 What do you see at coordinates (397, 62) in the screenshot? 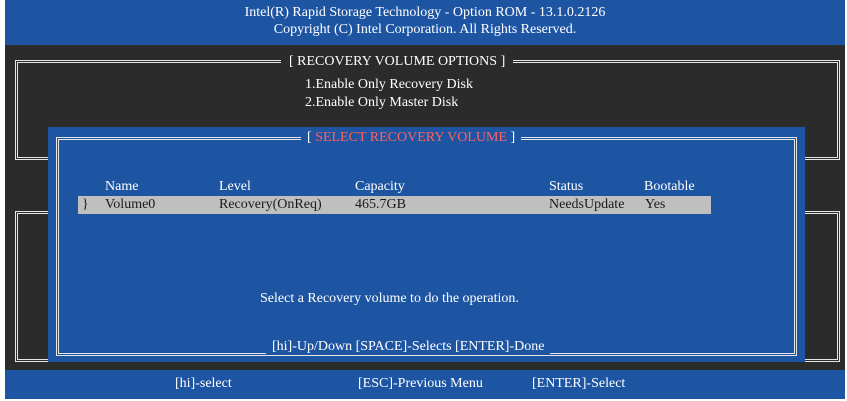
I see `options-panel-title: [ RECOVERY VOLUME OPTIONS ]` at bounding box center [397, 62].